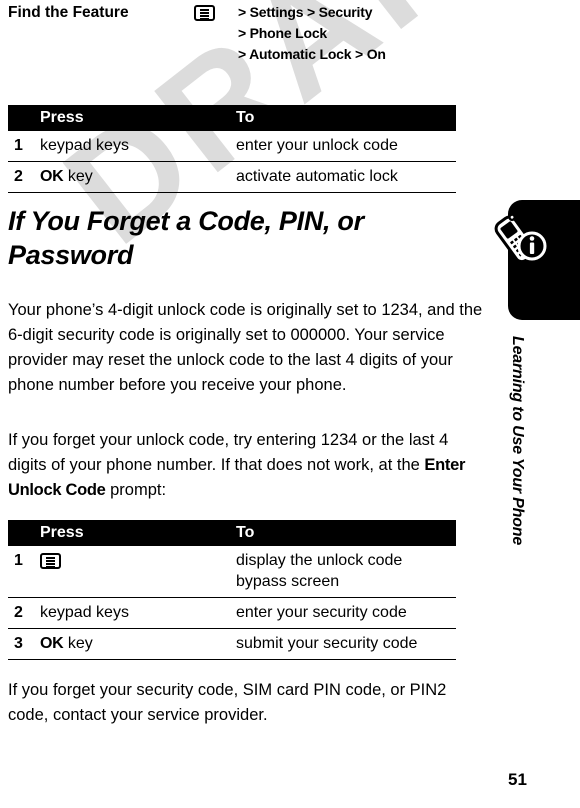  What do you see at coordinates (138, 572) in the screenshot?
I see `step-press` at bounding box center [138, 572].